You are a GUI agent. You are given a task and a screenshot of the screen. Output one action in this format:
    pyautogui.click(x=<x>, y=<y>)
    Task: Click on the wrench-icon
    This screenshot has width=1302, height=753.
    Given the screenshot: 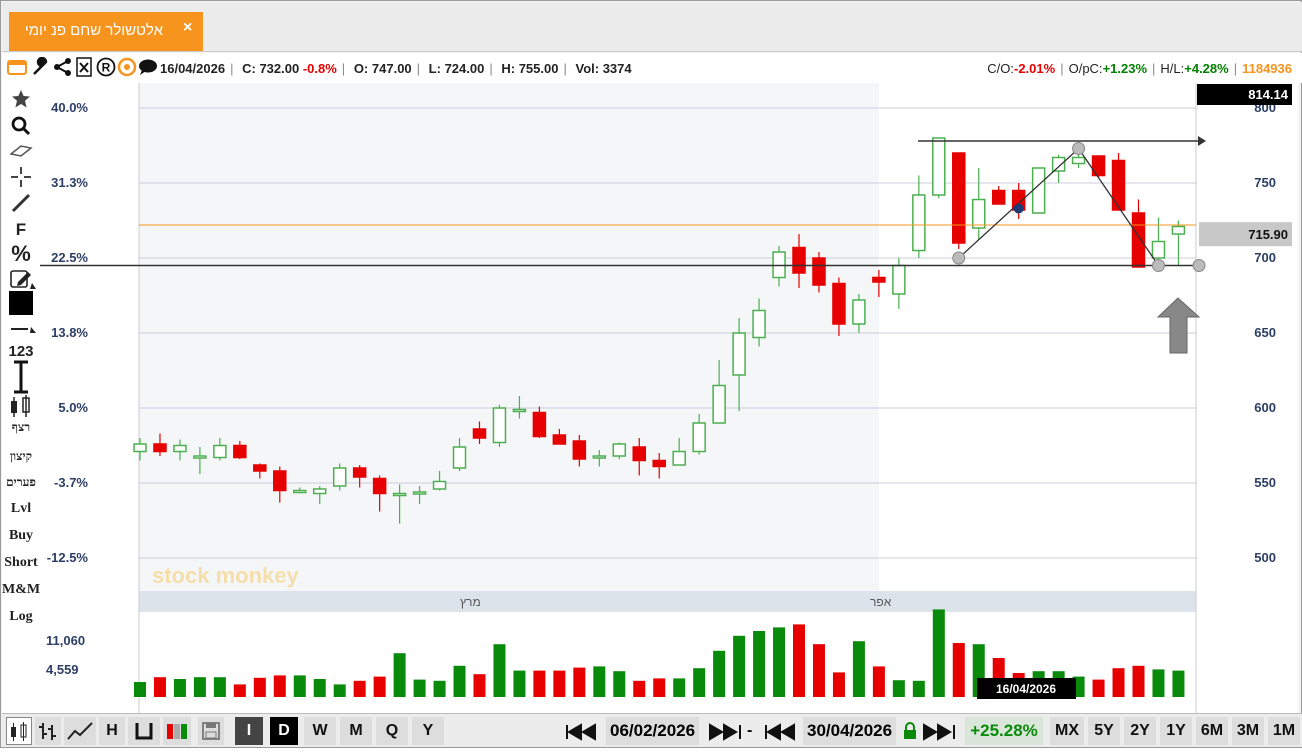 What is the action you would take?
    pyautogui.click(x=41, y=67)
    